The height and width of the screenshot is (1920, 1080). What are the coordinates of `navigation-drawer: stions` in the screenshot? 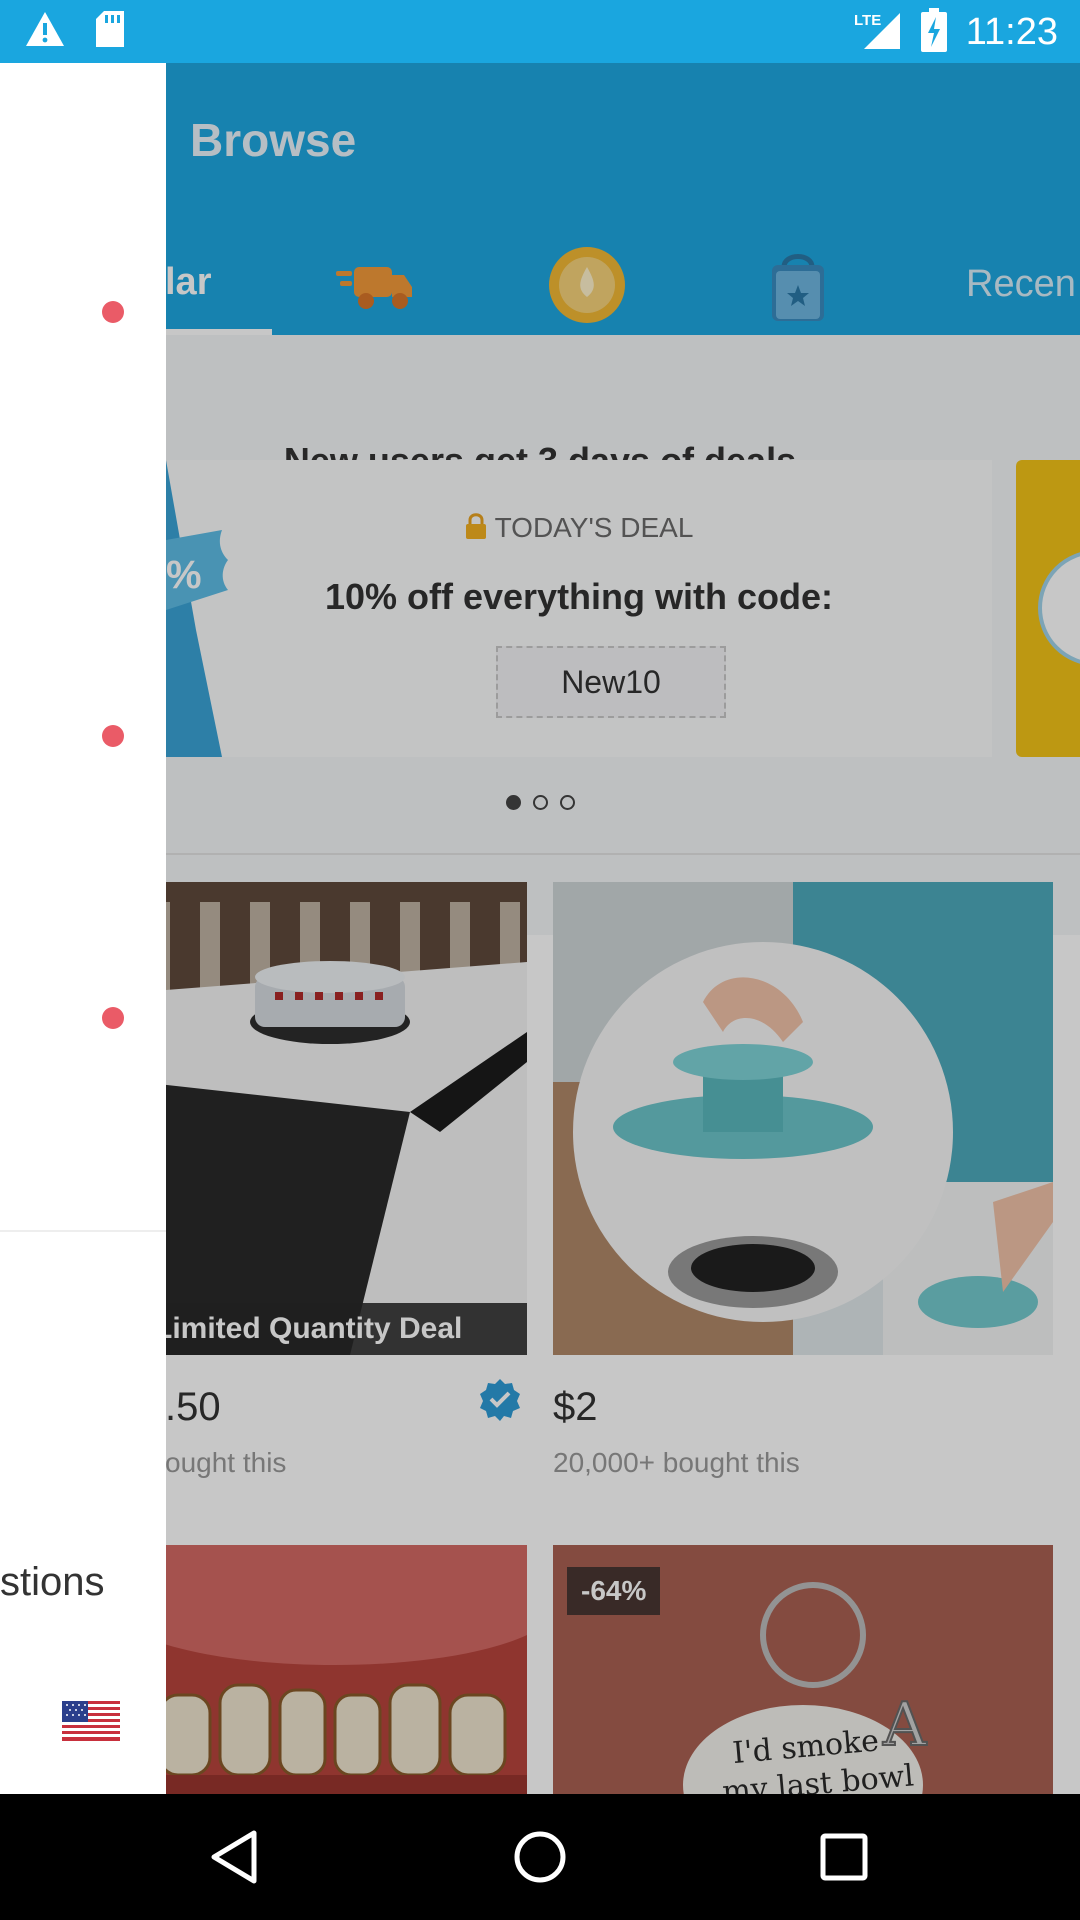 It's located at (83, 928).